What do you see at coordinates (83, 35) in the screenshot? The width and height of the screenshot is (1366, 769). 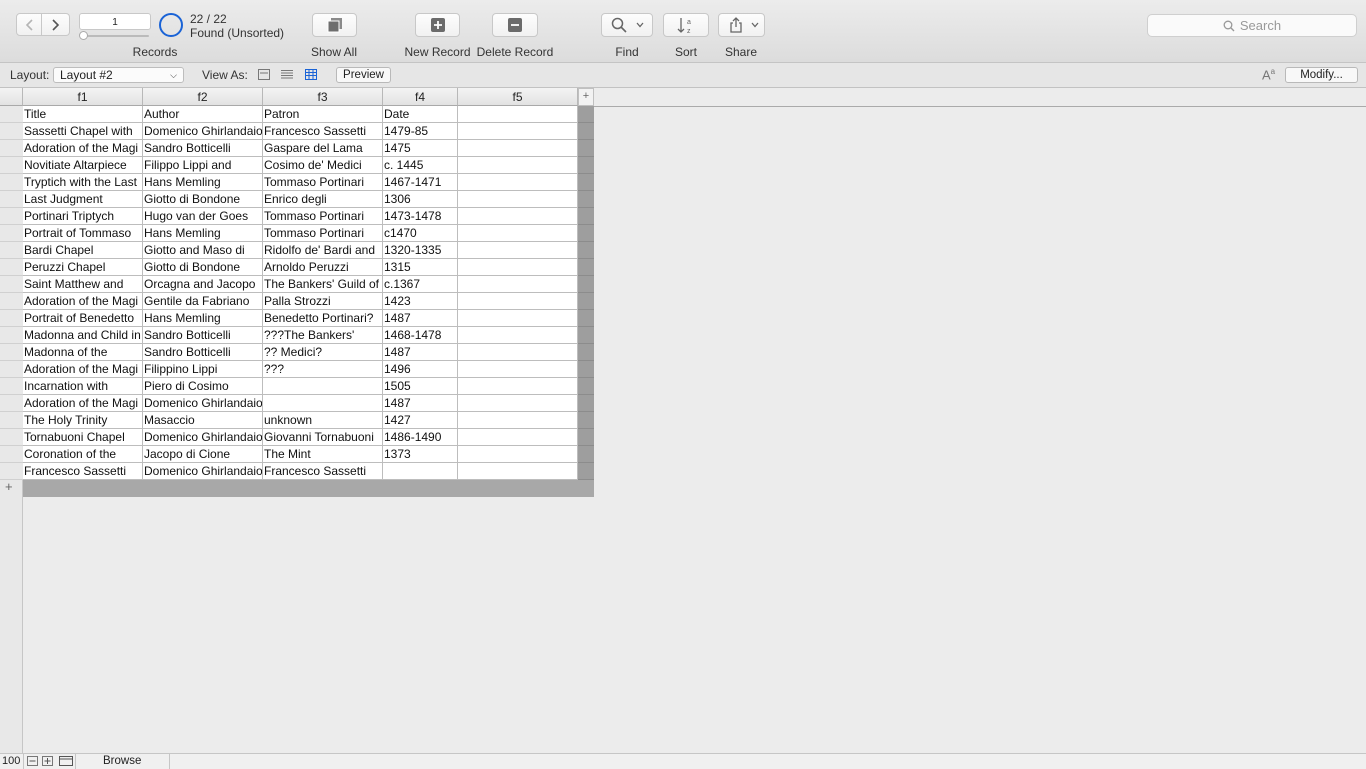 I see `record-slider-handle` at bounding box center [83, 35].